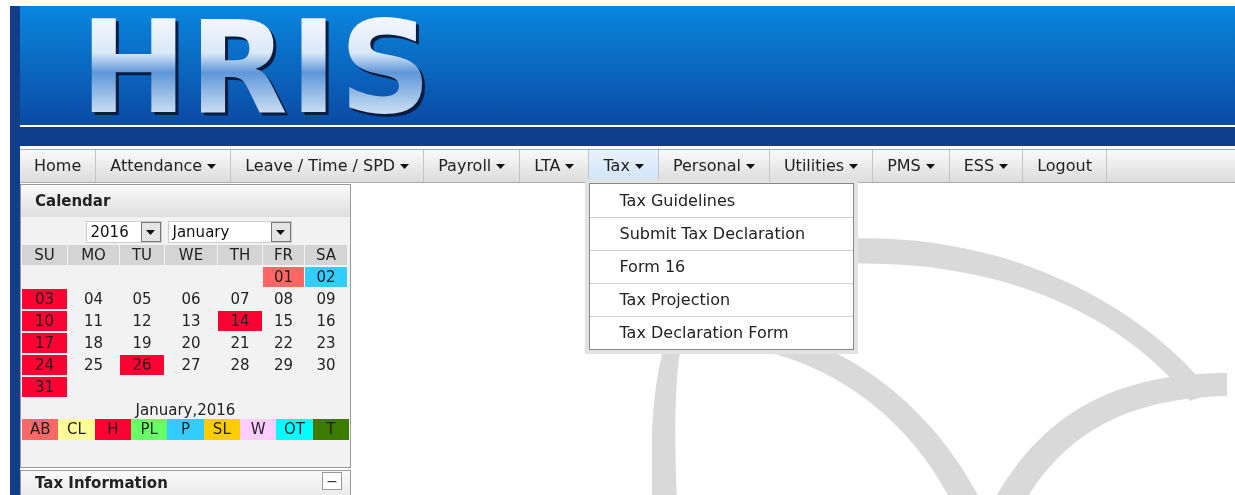  What do you see at coordinates (142, 321) in the screenshot?
I see `calendar-day: 12` at bounding box center [142, 321].